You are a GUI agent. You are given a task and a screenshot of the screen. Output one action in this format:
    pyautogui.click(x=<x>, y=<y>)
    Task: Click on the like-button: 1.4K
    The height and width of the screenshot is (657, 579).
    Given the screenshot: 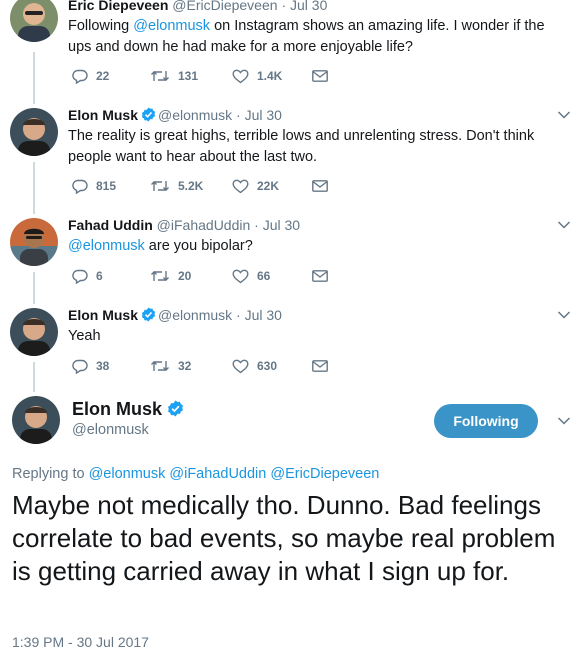 What is the action you would take?
    pyautogui.click(x=257, y=76)
    